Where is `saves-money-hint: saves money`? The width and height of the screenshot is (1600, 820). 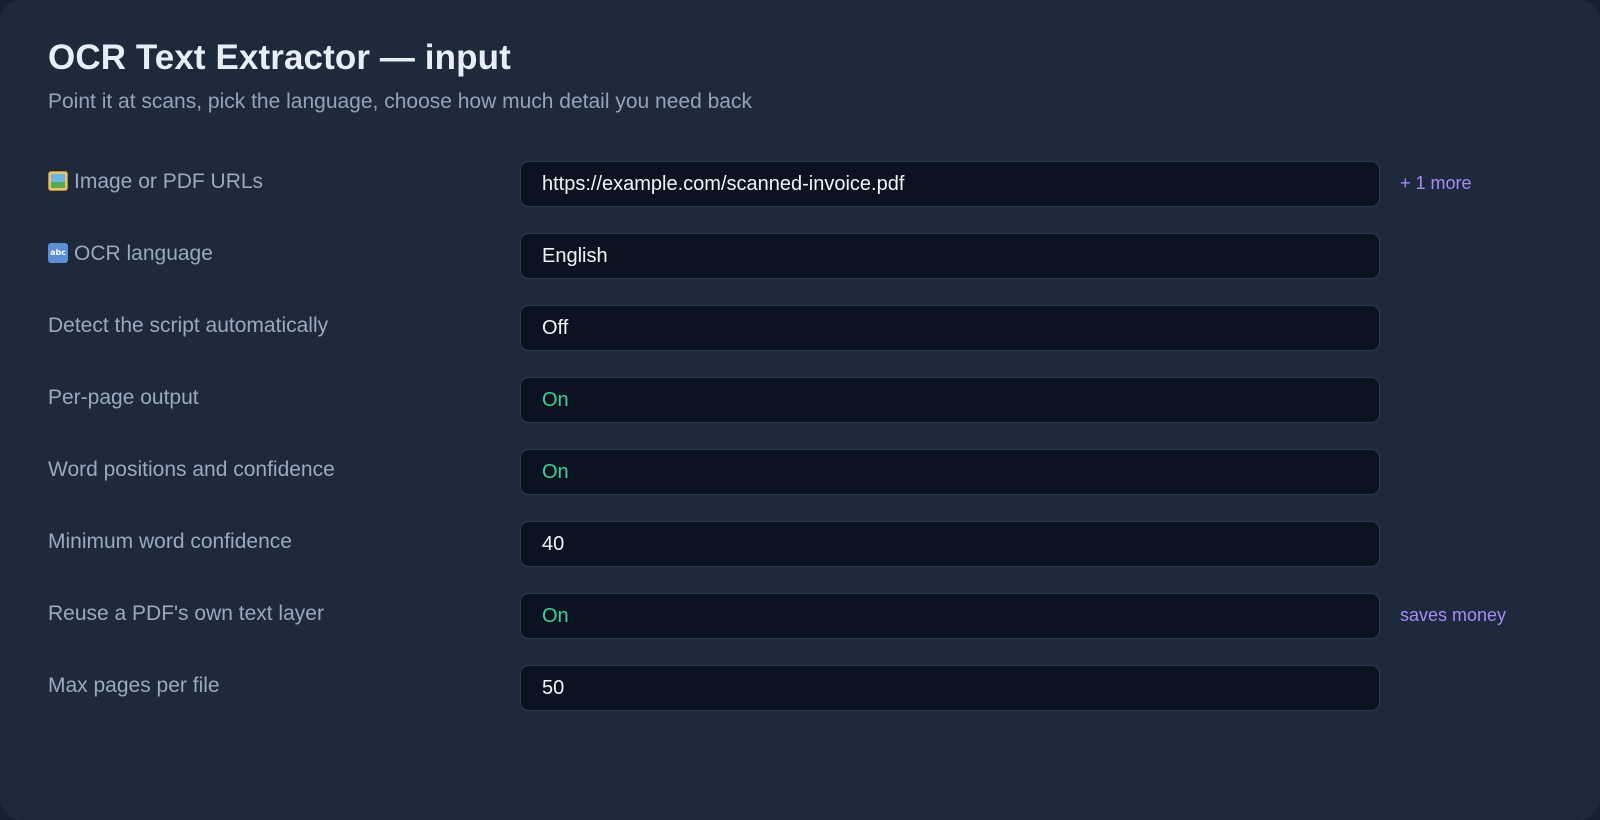
saves-money-hint: saves money is located at coordinates (1453, 615).